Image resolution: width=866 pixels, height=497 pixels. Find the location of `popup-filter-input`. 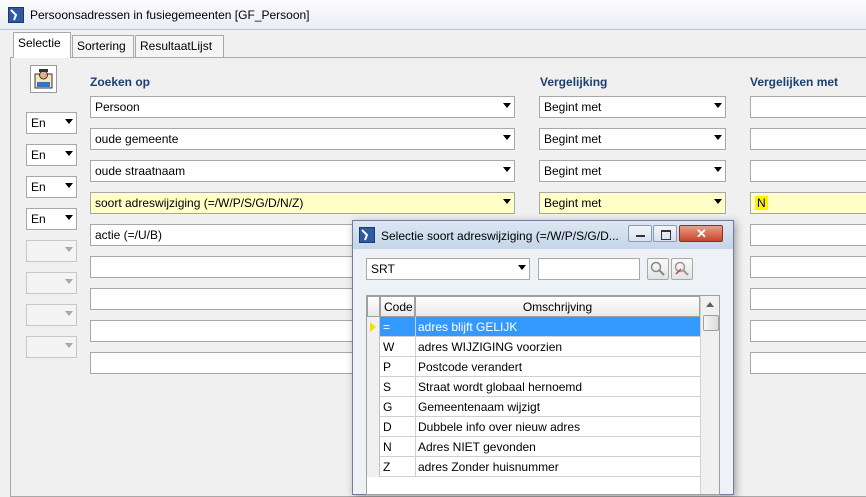

popup-filter-input is located at coordinates (589, 269).